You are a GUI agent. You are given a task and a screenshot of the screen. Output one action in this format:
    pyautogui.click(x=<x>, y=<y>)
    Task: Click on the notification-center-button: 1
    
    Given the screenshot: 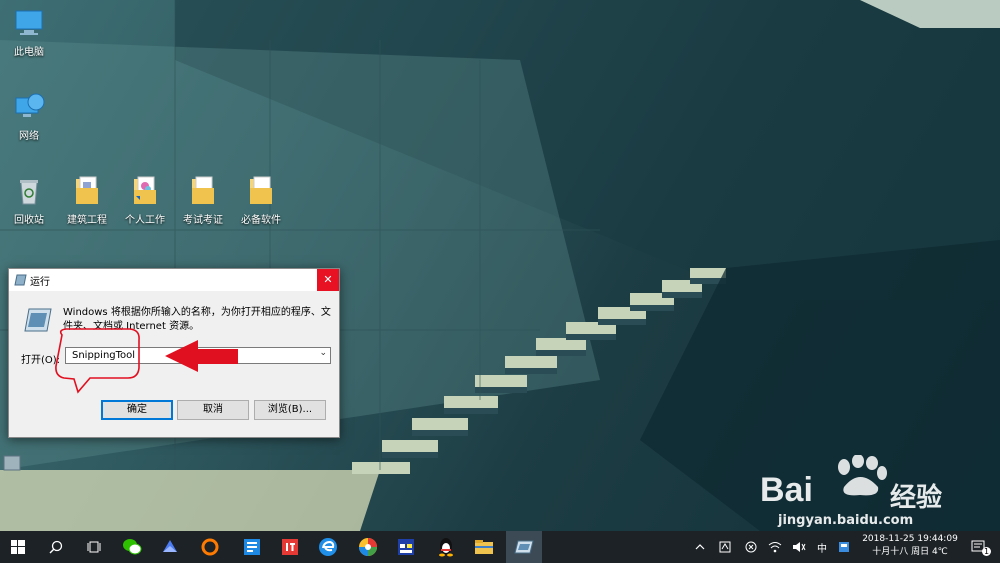 What is the action you would take?
    pyautogui.click(x=979, y=547)
    